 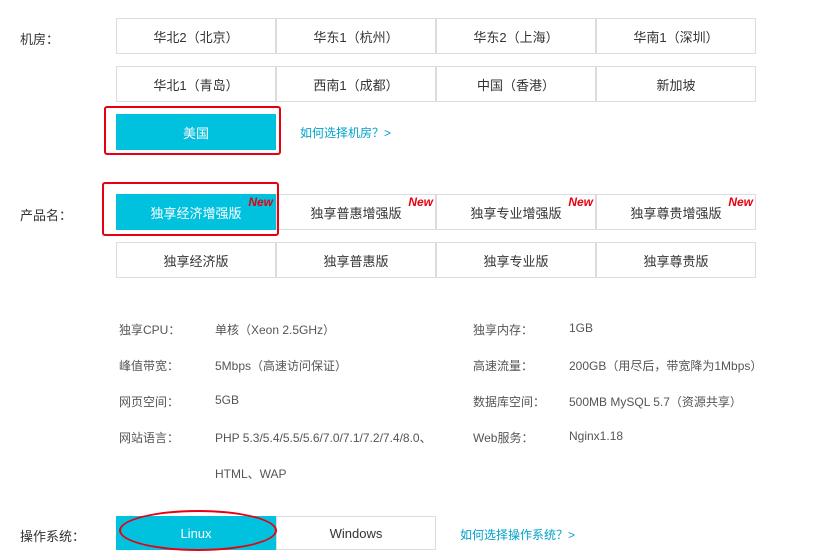 I want to click on datacenter-option-hangzhou: 华东1（杭州）, so click(x=356, y=36).